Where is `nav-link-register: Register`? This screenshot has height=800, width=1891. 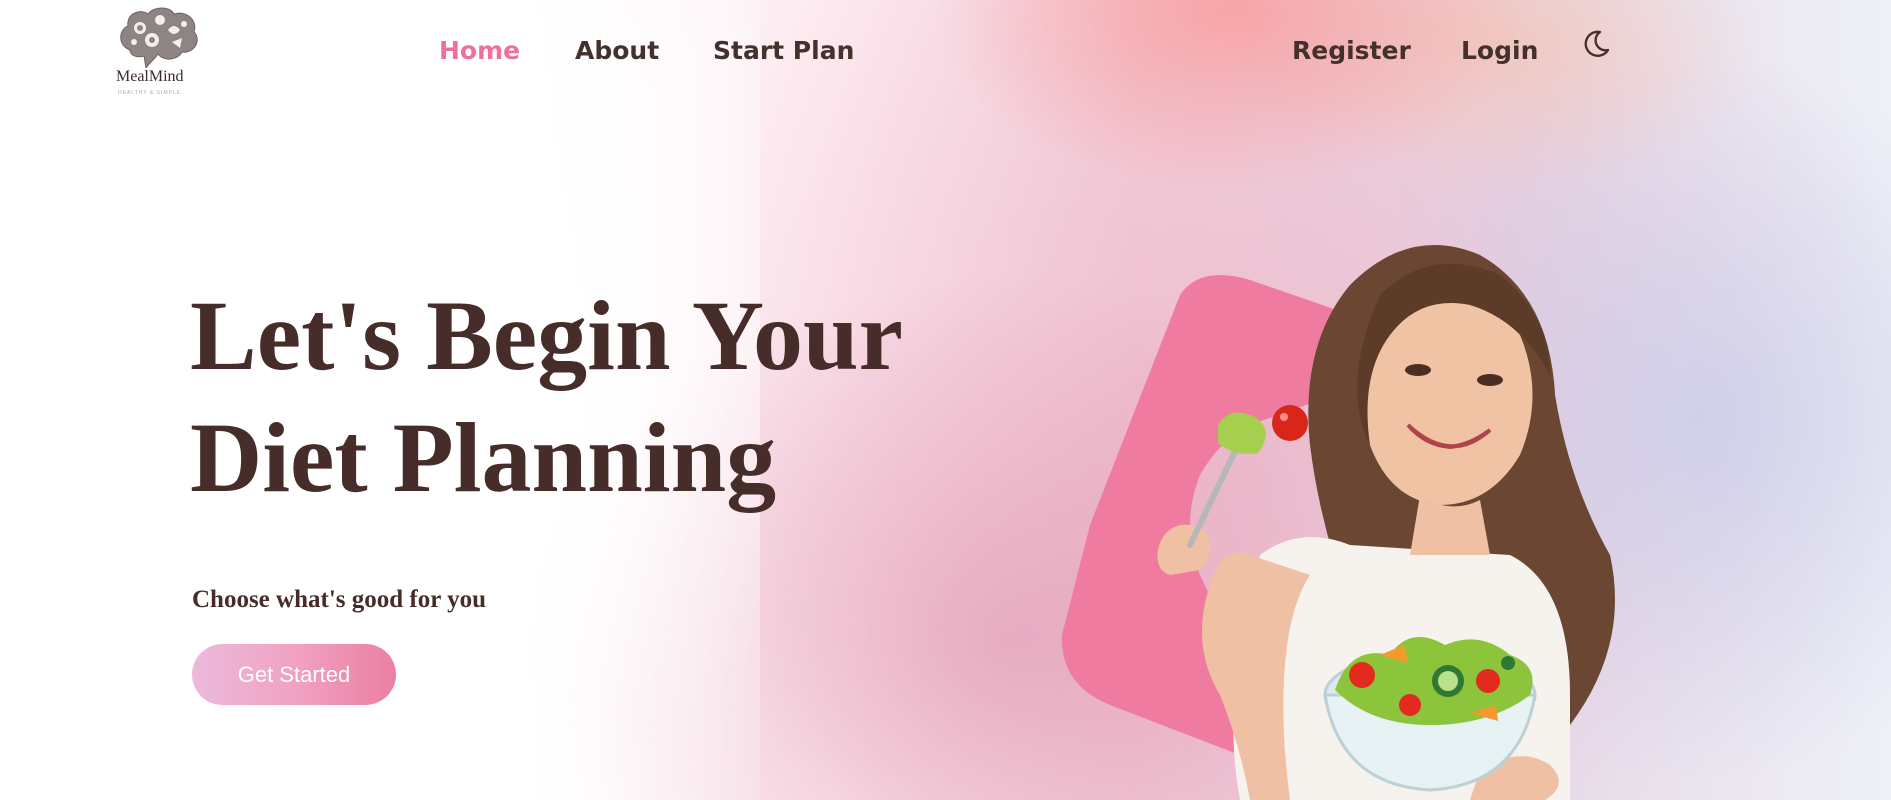
nav-link-register: Register is located at coordinates (1351, 50).